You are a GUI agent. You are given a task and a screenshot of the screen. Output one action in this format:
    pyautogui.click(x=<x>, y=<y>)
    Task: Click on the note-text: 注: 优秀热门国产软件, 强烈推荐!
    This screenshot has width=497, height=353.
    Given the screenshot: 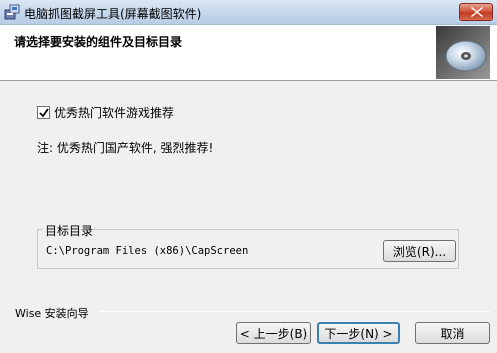 What is the action you would take?
    pyautogui.click(x=125, y=148)
    